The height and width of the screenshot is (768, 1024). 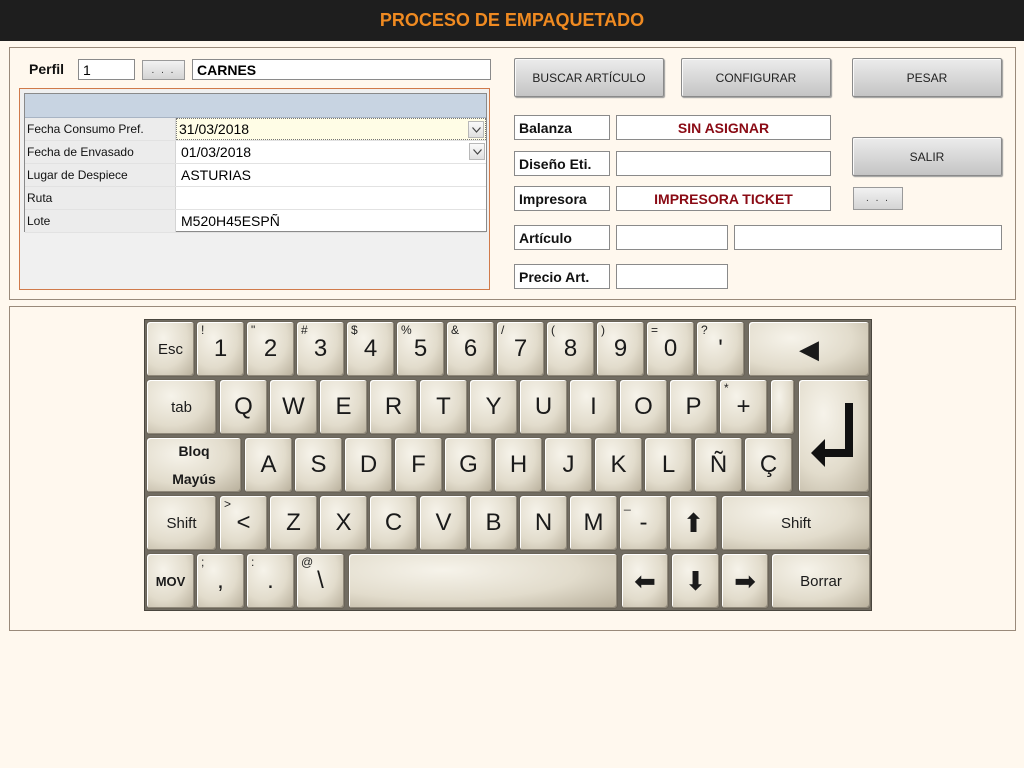 What do you see at coordinates (670, 349) in the screenshot?
I see `key-0: = 0` at bounding box center [670, 349].